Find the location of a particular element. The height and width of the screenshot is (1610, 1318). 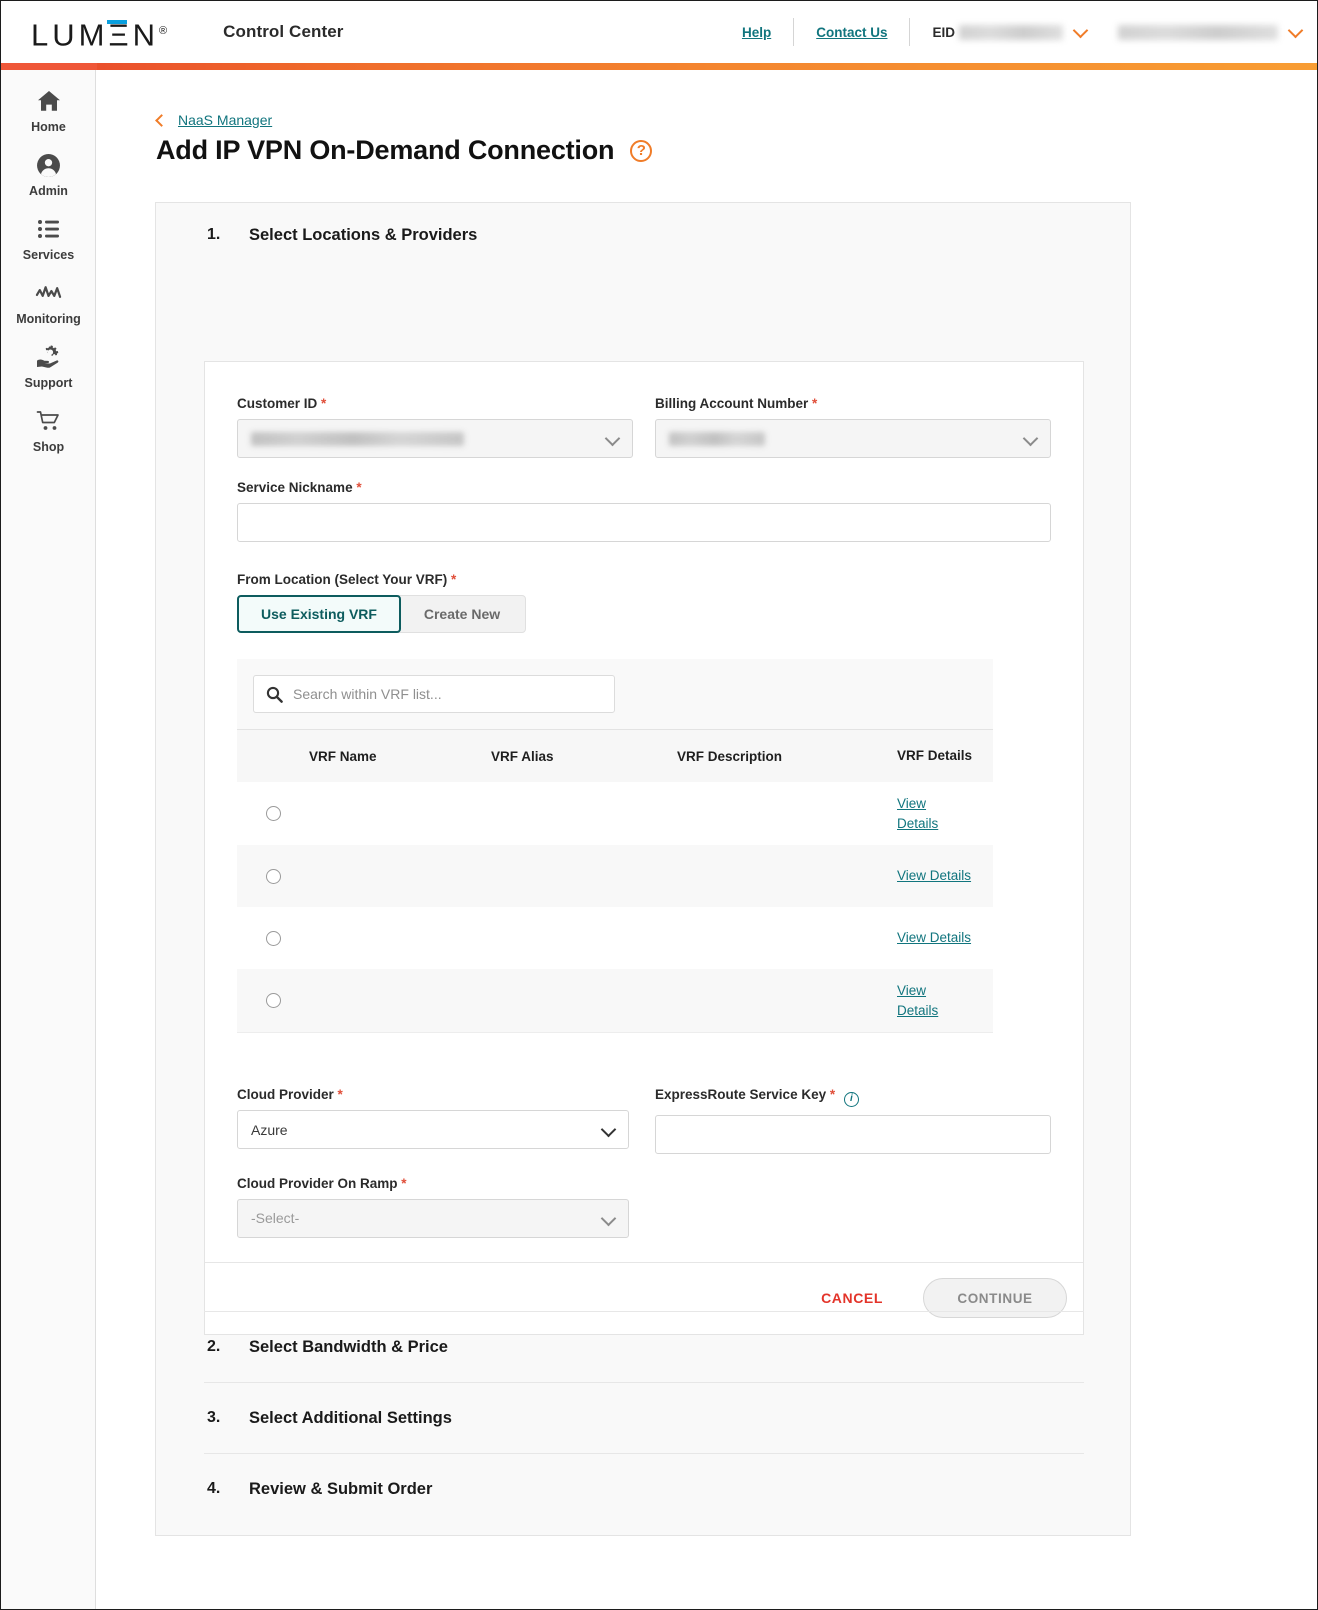

cloud-provider-select: Azure is located at coordinates (433, 1129).